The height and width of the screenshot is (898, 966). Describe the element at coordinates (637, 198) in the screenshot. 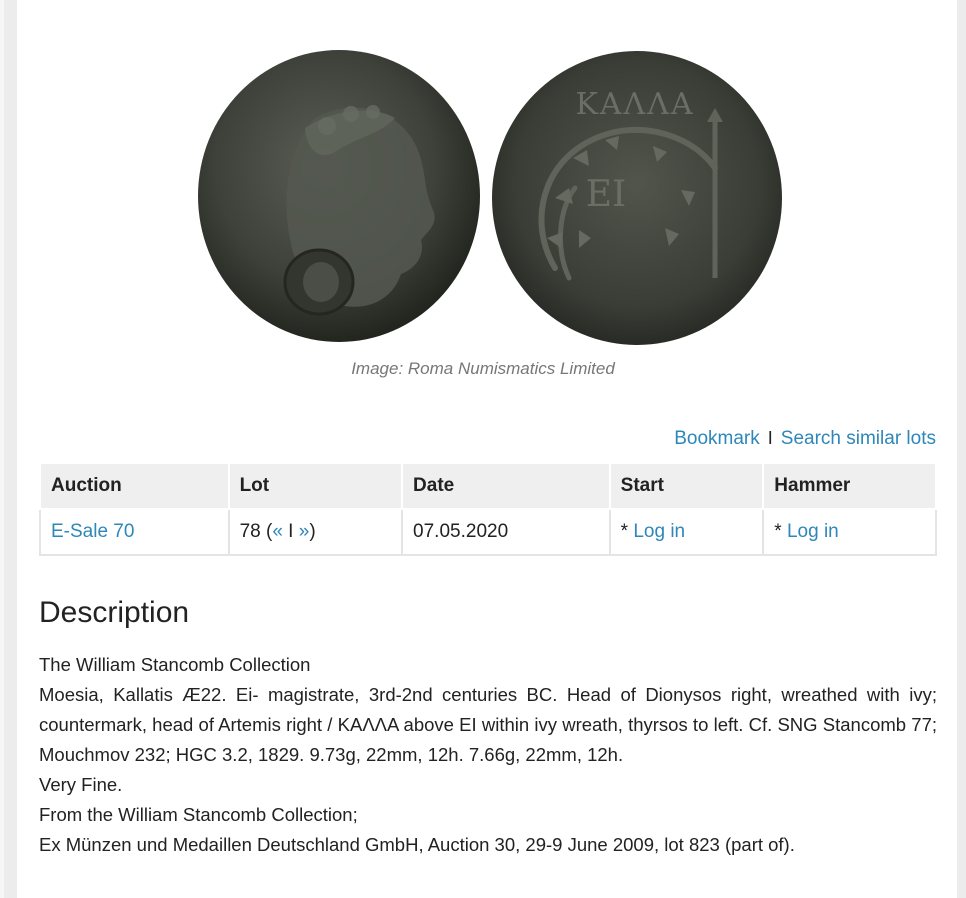

I see `coin-reverse: ΚΑΛΛΑ ΕΙ` at that location.